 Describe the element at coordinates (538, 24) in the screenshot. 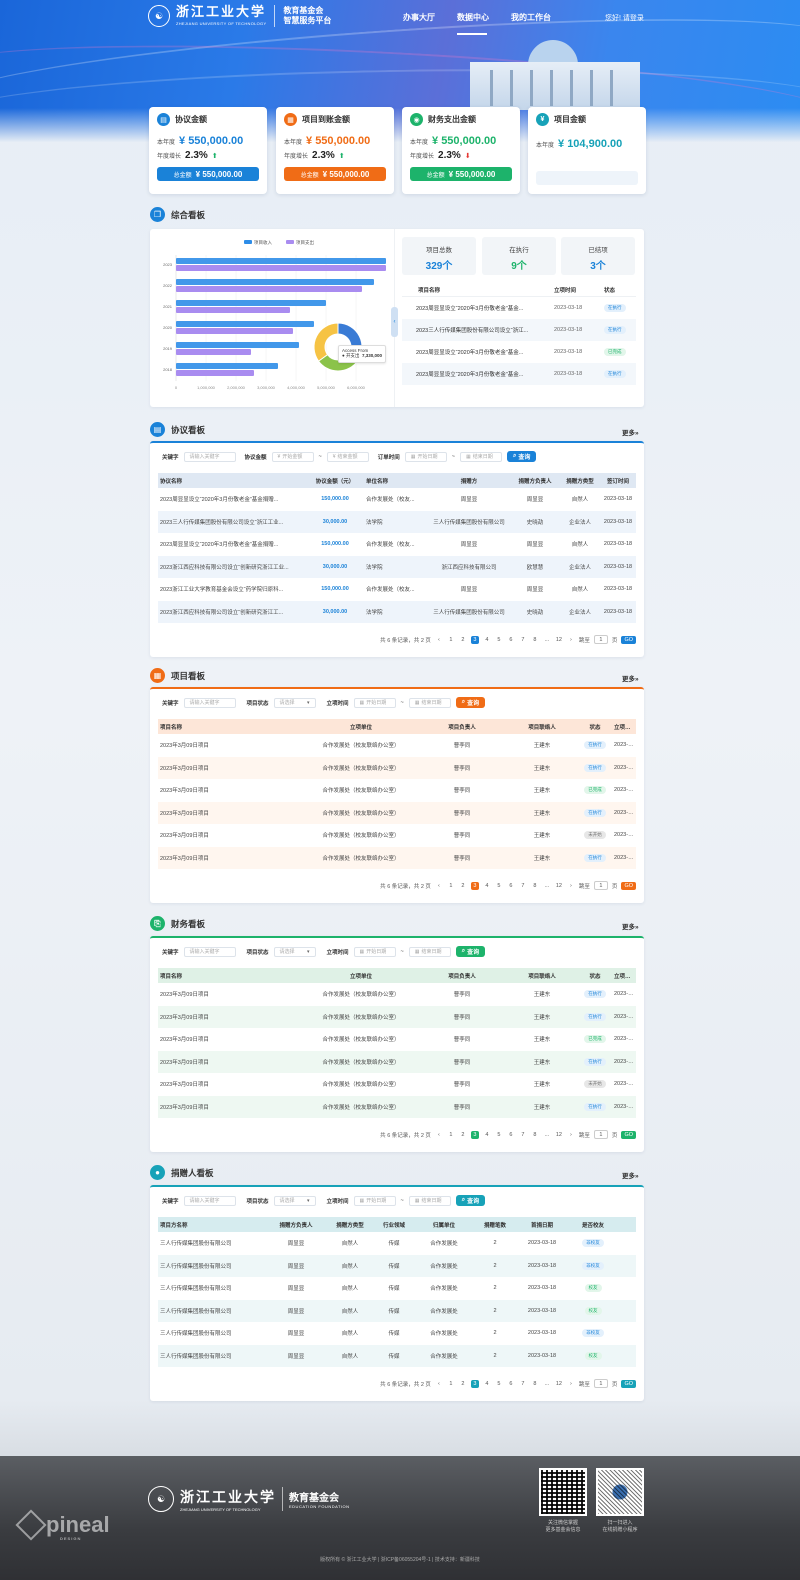

I see `nav-item-workbench: 我的工作台` at that location.